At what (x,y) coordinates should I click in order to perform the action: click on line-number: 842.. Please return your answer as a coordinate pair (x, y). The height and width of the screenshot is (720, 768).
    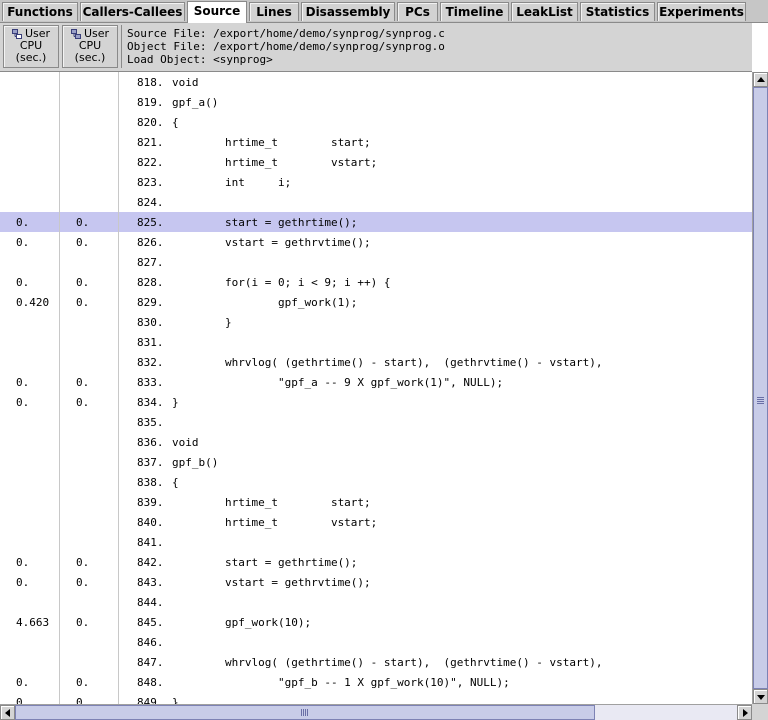
    Looking at the image, I should click on (150, 562).